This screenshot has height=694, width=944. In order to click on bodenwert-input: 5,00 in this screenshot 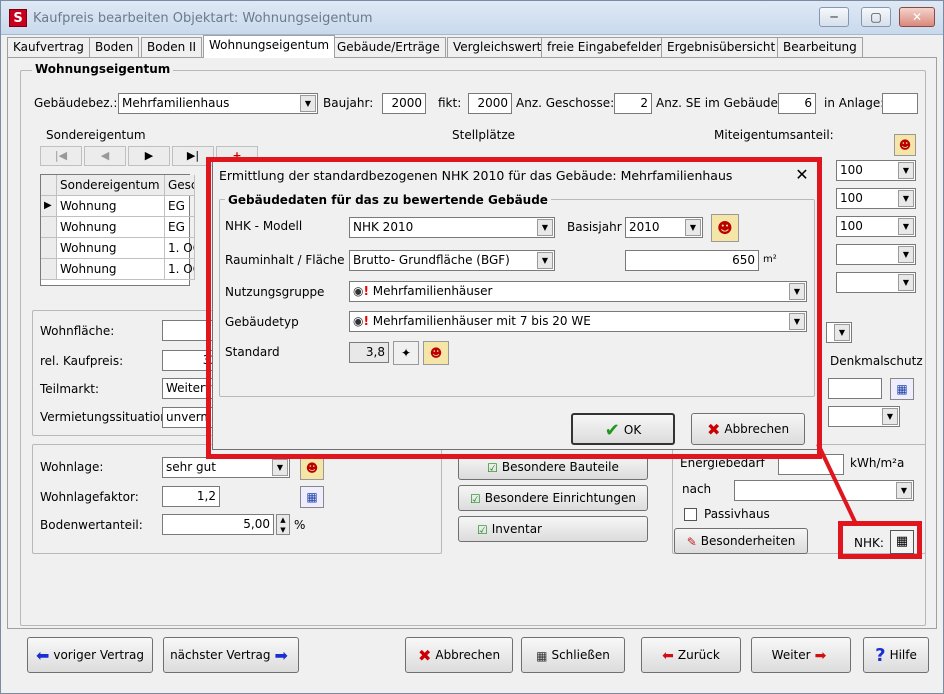, I will do `click(218, 524)`.